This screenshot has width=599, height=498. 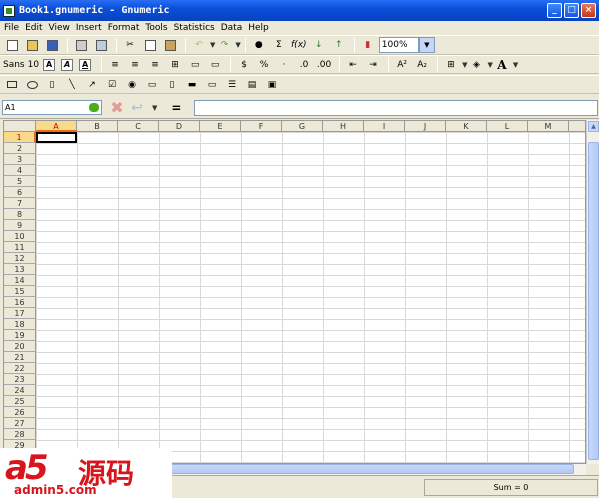 What do you see at coordinates (20, 170) in the screenshot?
I see `row-header-4: 4` at bounding box center [20, 170].